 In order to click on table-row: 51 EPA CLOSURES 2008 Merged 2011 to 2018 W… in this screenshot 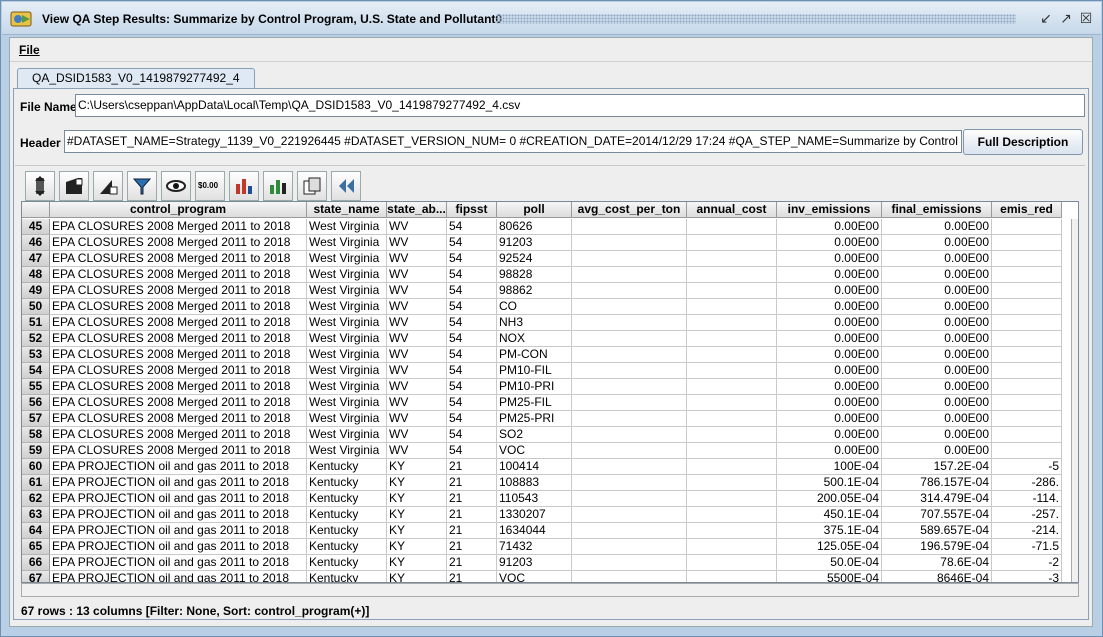, I will do `click(542, 323)`.